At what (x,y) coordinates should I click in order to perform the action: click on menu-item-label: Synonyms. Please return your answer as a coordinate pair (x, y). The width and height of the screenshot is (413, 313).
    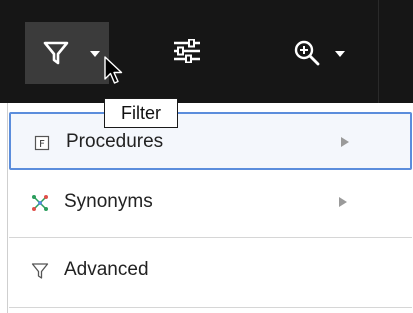
    Looking at the image, I should click on (108, 201).